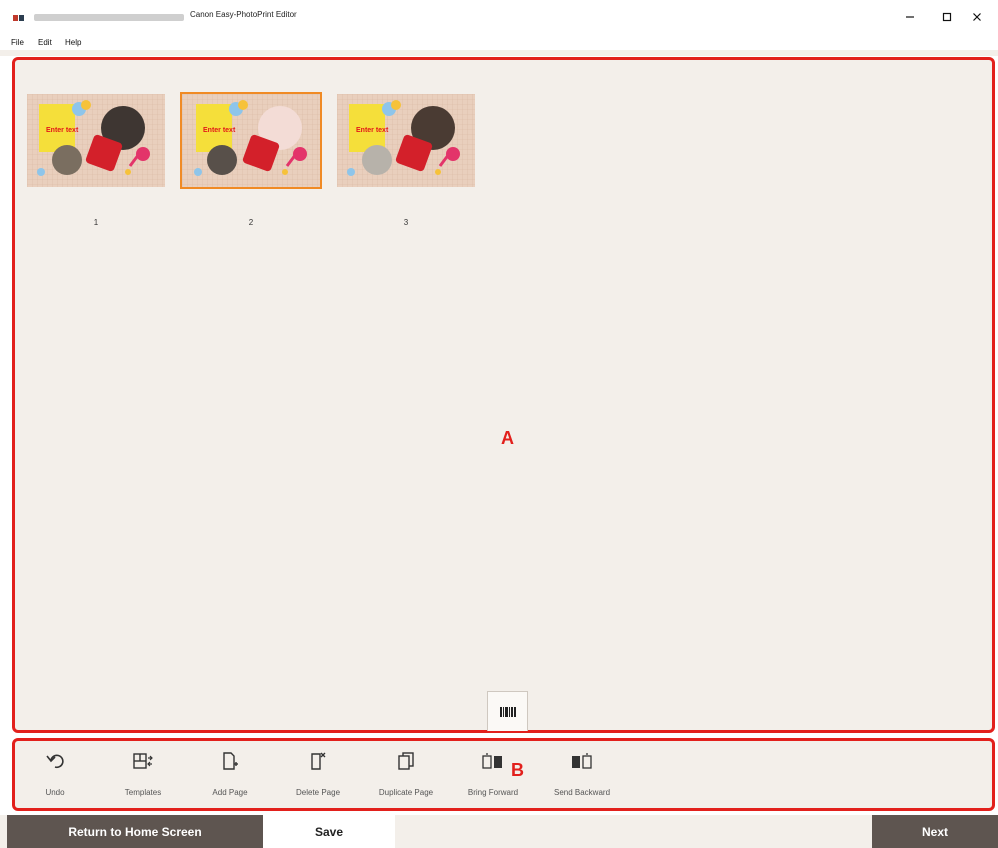 The width and height of the screenshot is (998, 848). I want to click on duplicate-page-label: Duplicate Page, so click(406, 792).